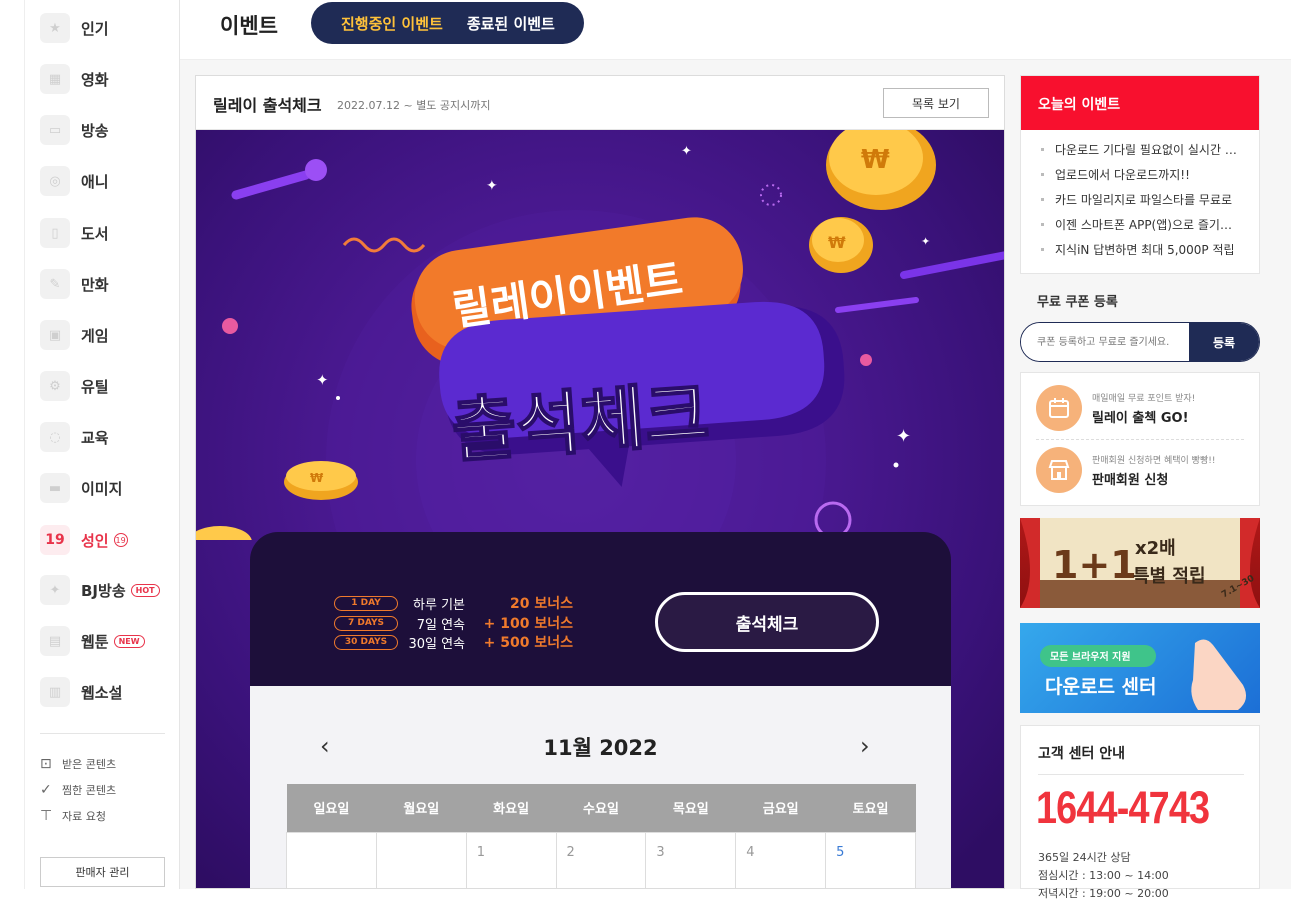 This screenshot has width=1291, height=901. What do you see at coordinates (1141, 470) in the screenshot?
I see `promo-seller: 판매회원 신청하면 혜택이 빵빵!! 판매회원 신청` at bounding box center [1141, 470].